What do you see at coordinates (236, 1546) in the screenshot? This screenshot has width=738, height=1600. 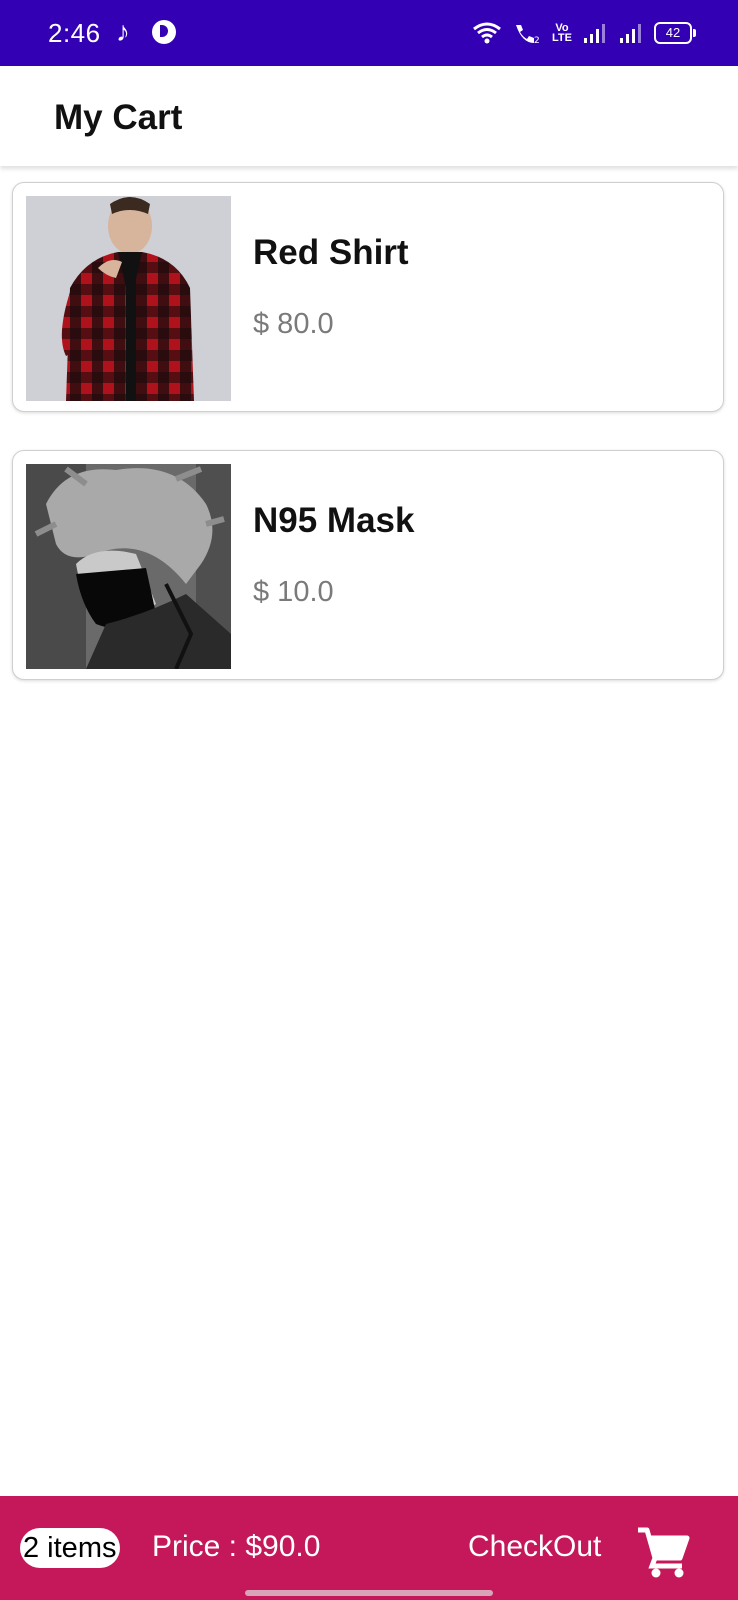 I see `total-price: Price : $90.0` at bounding box center [236, 1546].